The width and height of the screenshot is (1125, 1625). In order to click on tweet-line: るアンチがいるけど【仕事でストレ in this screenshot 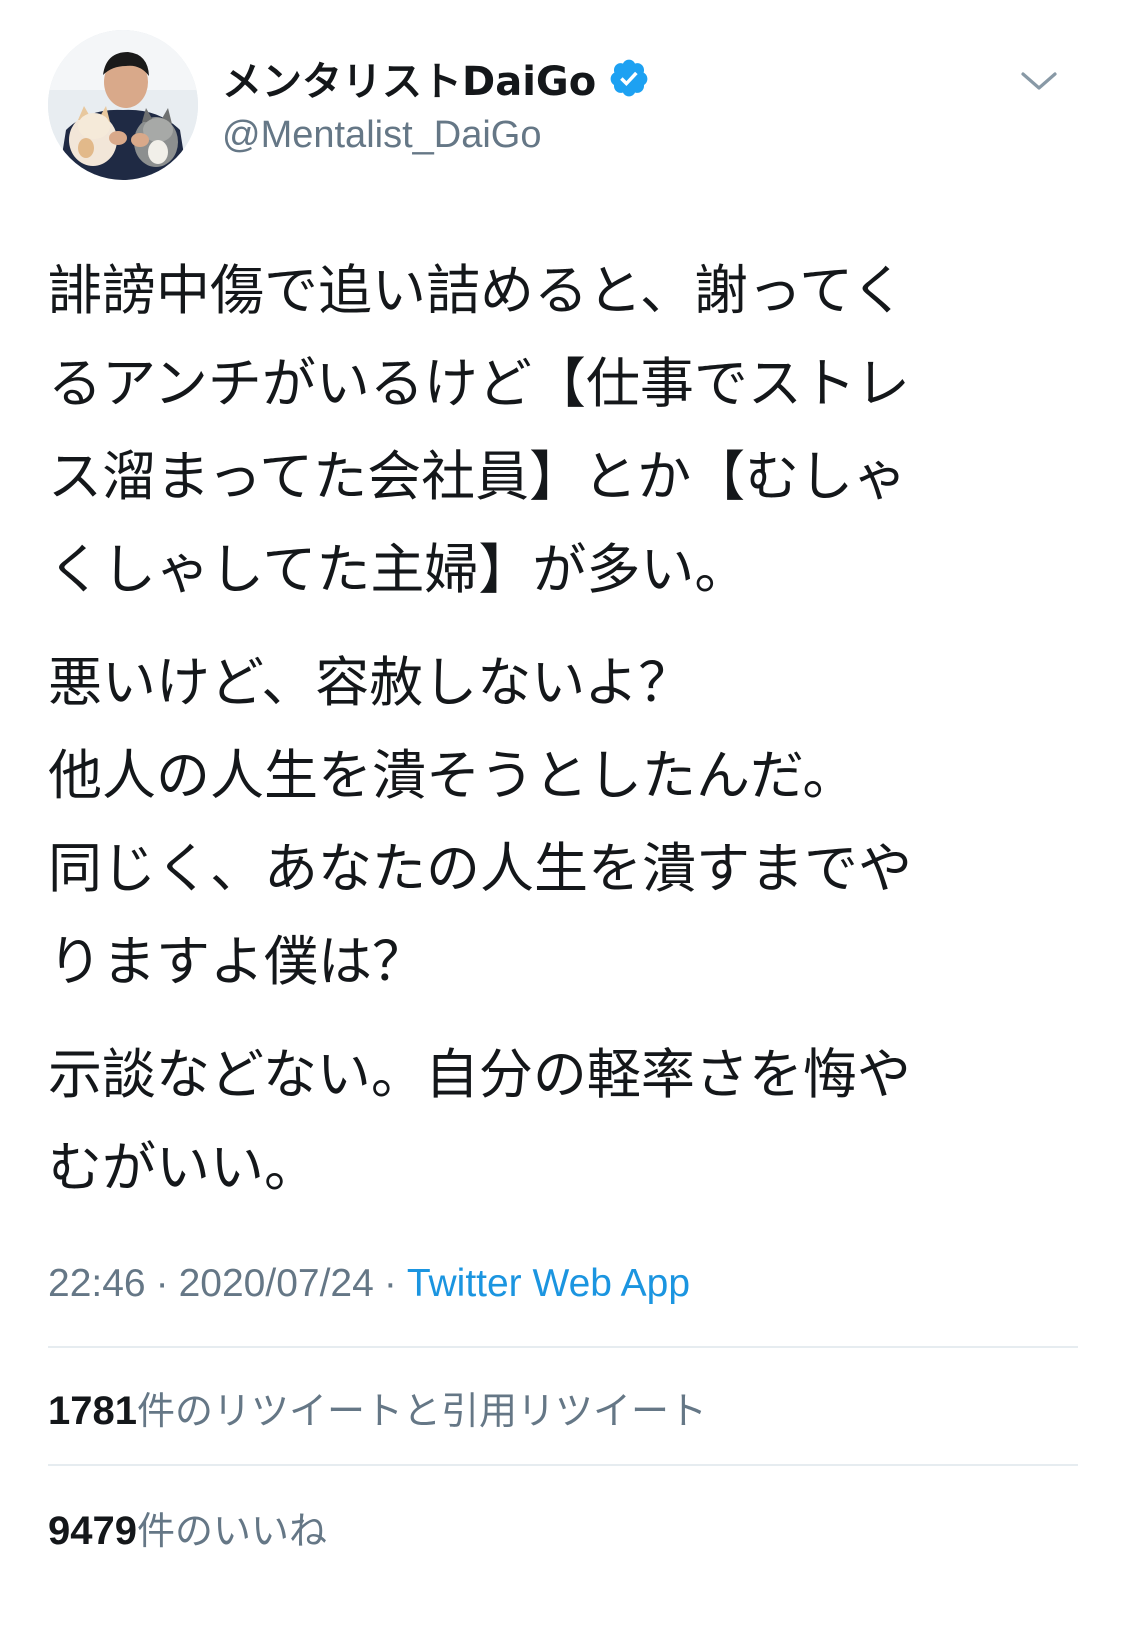, I will do `click(479, 383)`.